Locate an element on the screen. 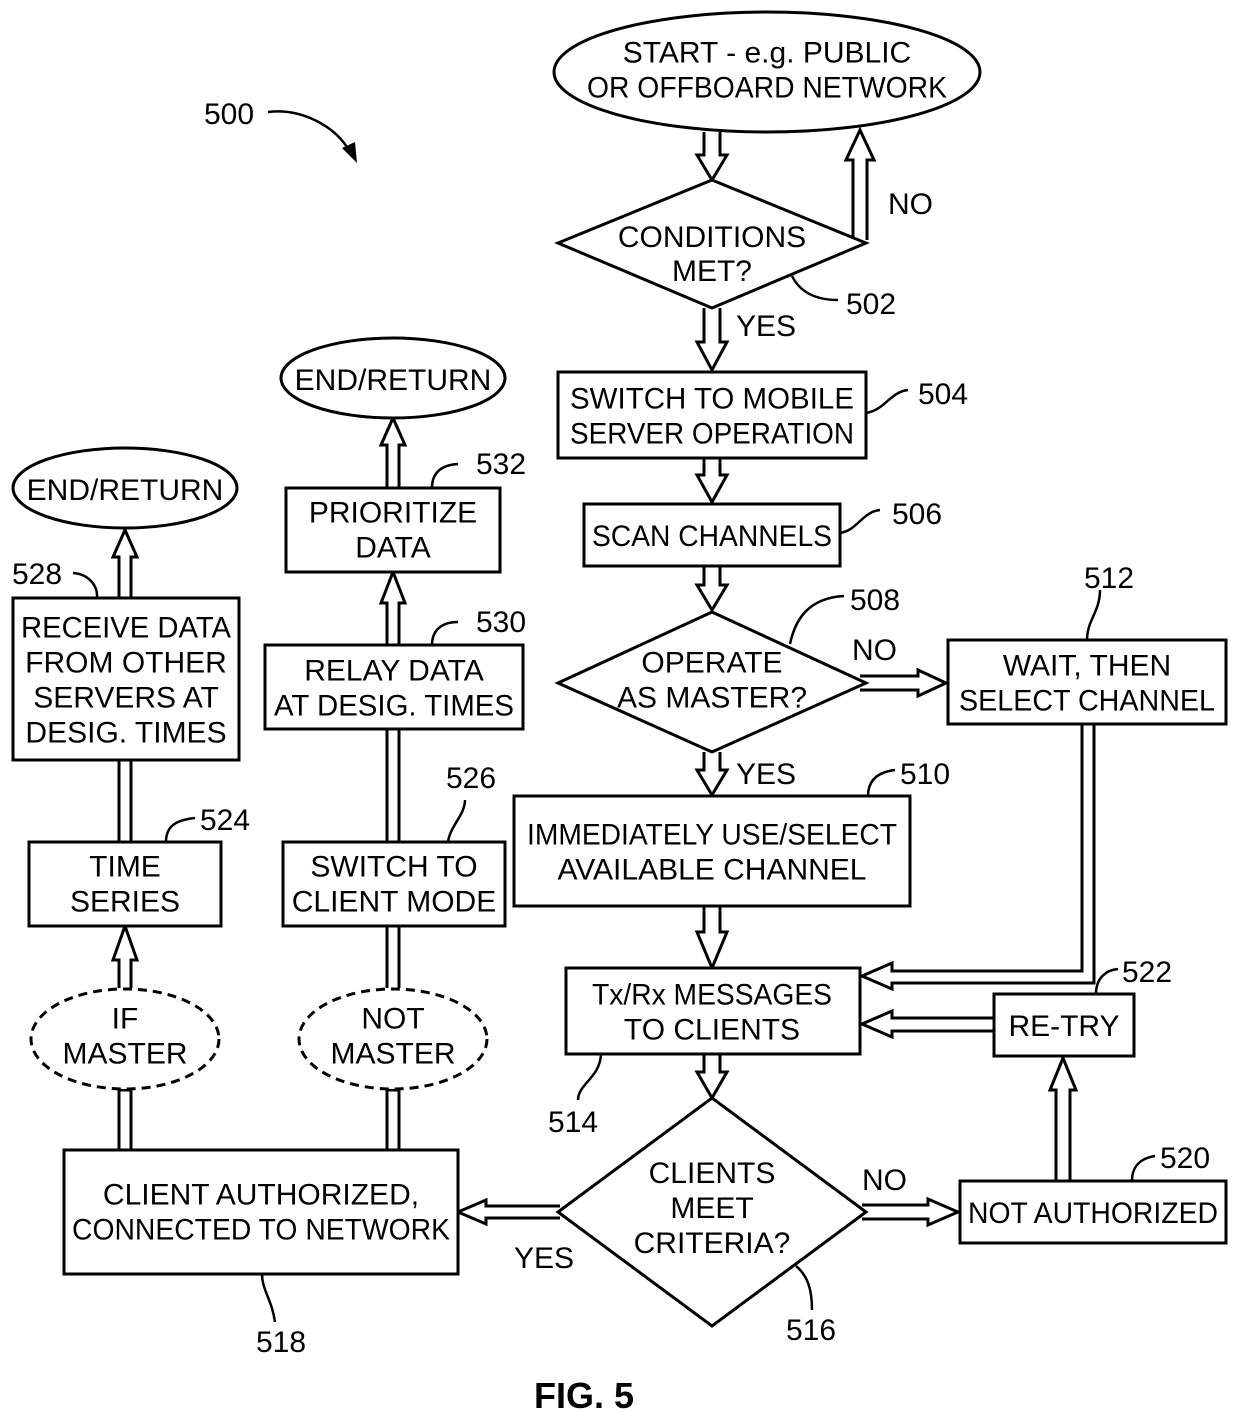 This screenshot has width=1240, height=1427. node-516-label-line: CLIENTS is located at coordinates (712, 1173).